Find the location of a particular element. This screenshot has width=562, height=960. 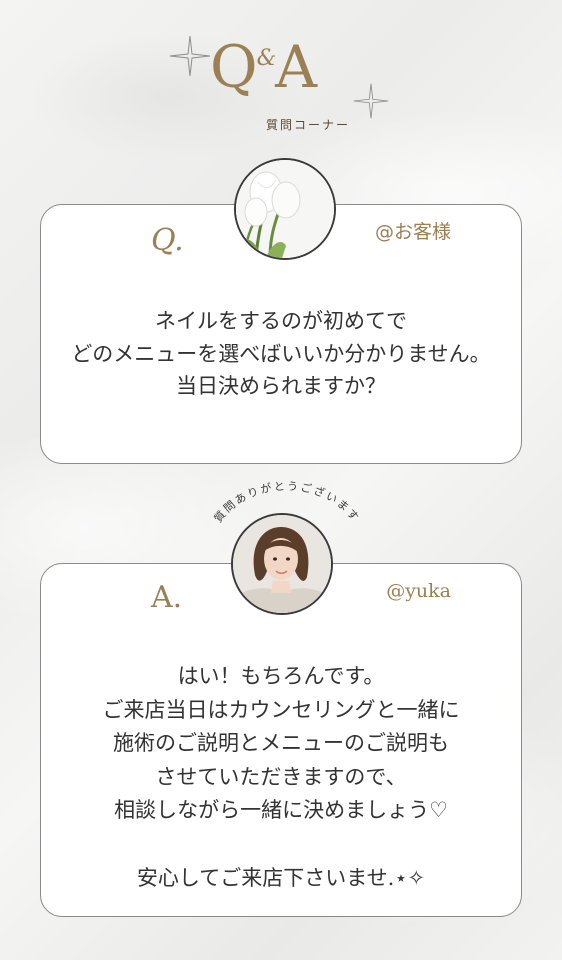

tulip-photo-icon is located at coordinates (285, 209).